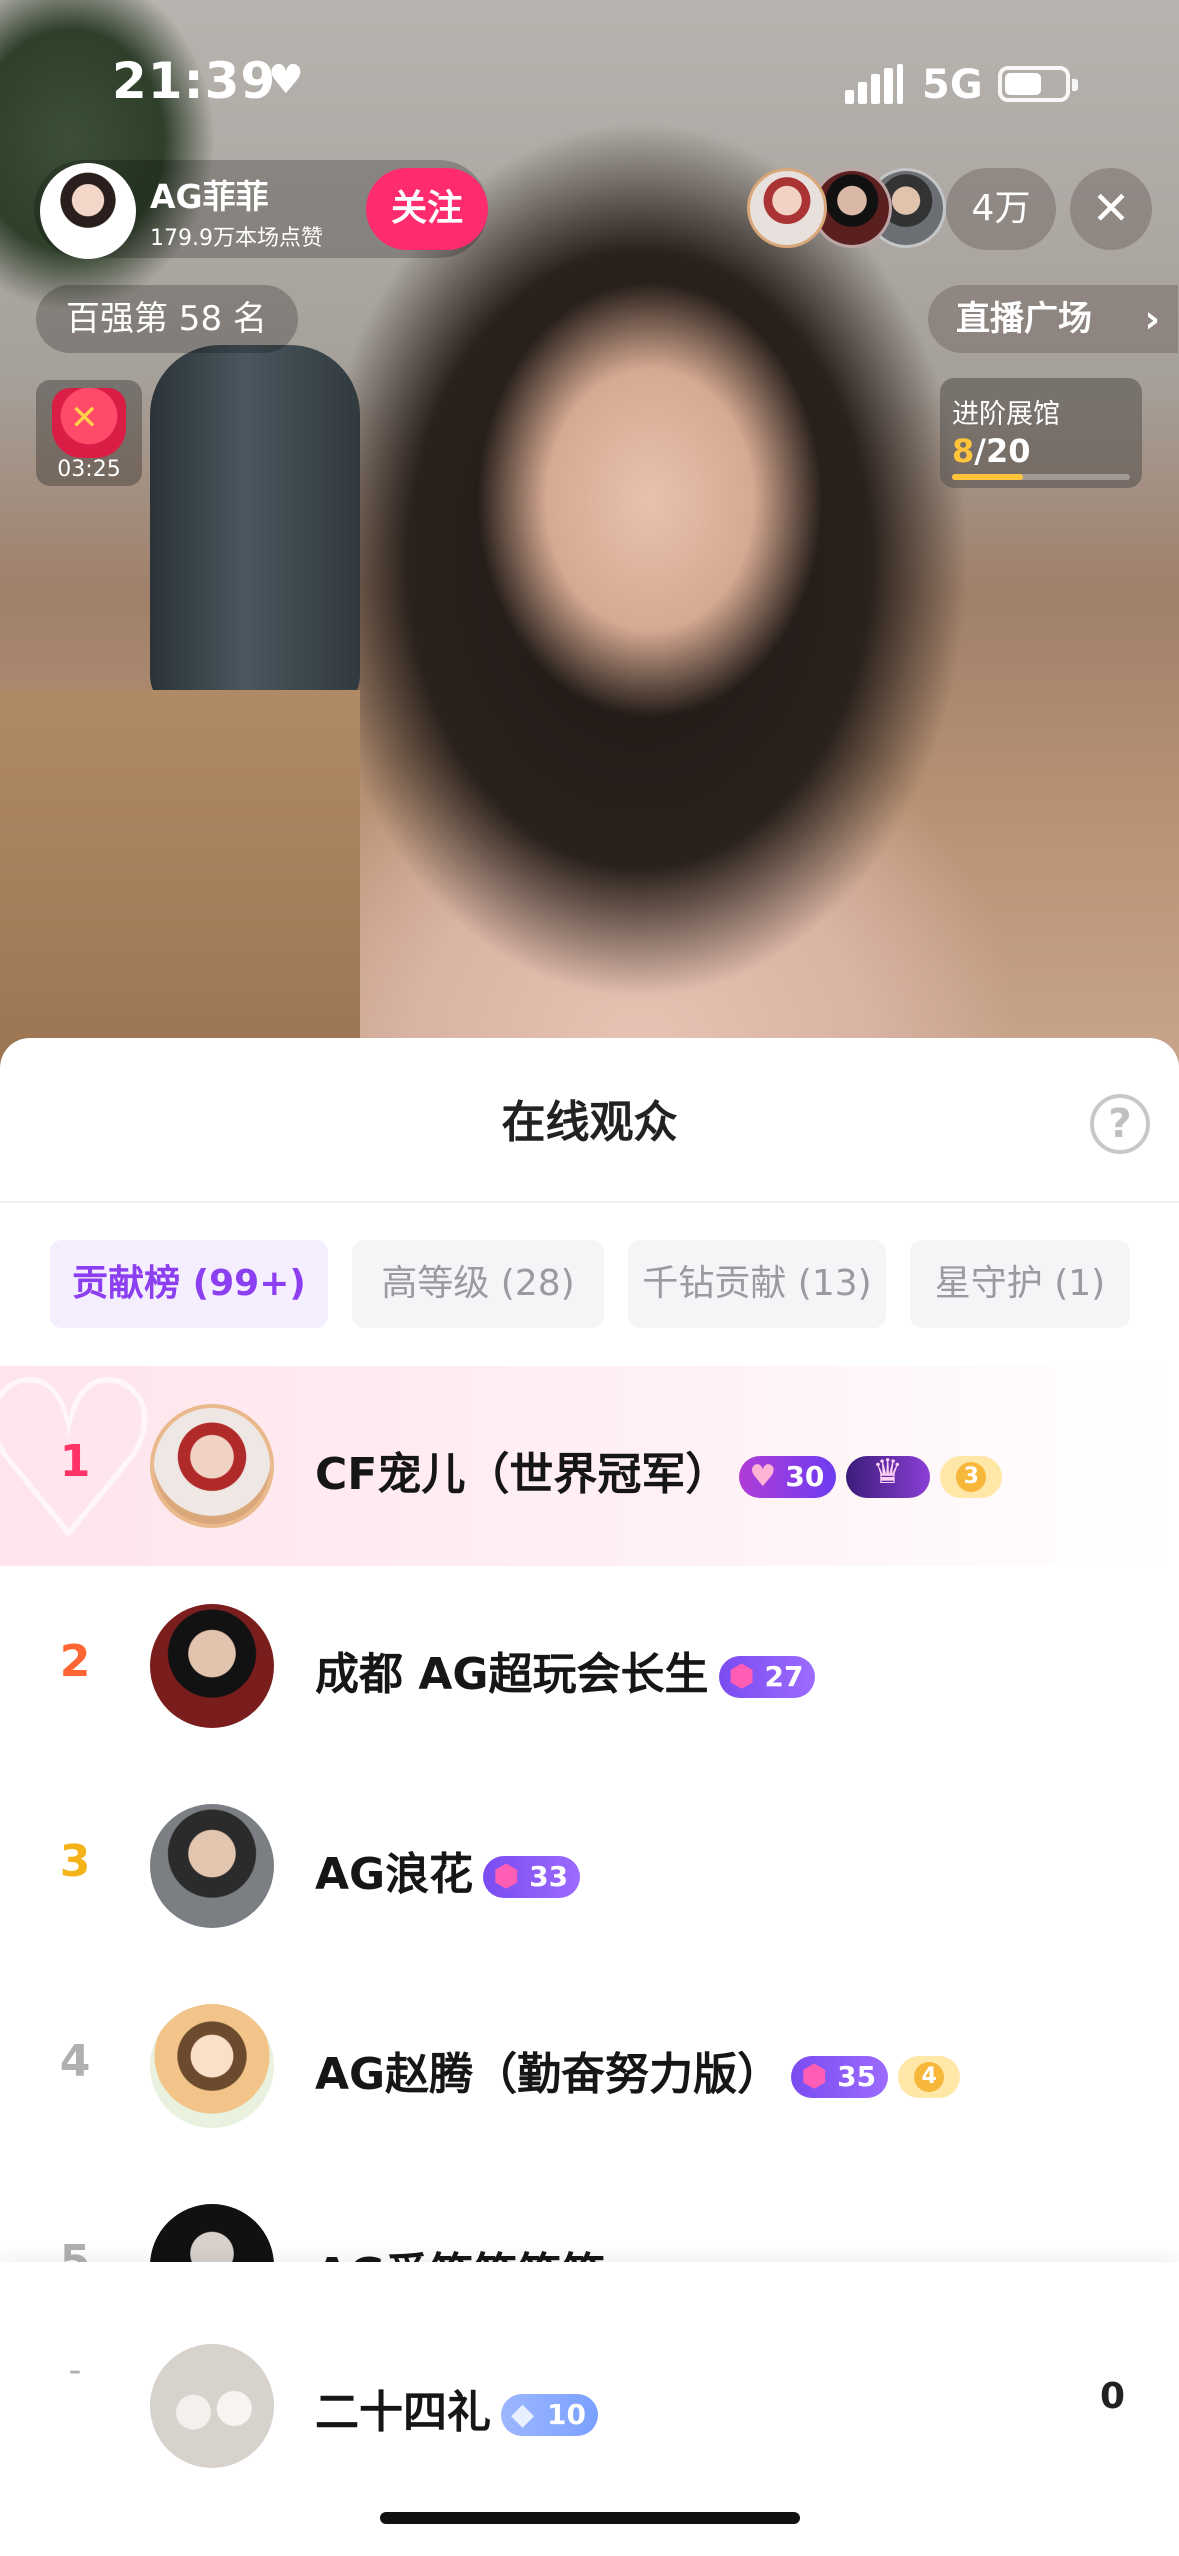 The image size is (1179, 2556). What do you see at coordinates (212, 2406) in the screenshot?
I see `my-avatar` at bounding box center [212, 2406].